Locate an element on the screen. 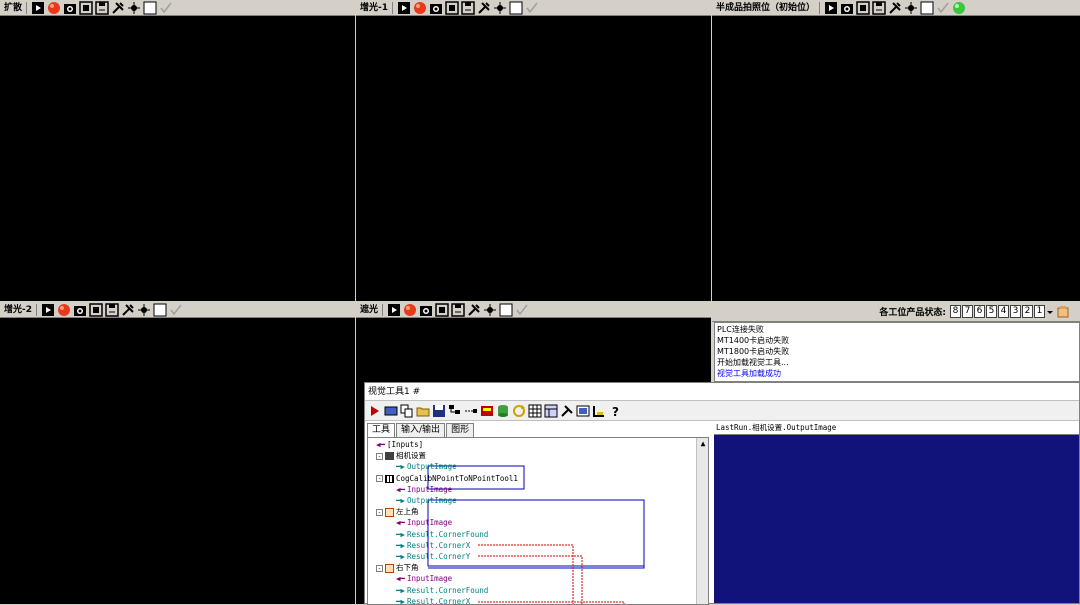 This screenshot has width=1080, height=605. tree-row: ━▶ Result.CornerX is located at coordinates (433, 545).